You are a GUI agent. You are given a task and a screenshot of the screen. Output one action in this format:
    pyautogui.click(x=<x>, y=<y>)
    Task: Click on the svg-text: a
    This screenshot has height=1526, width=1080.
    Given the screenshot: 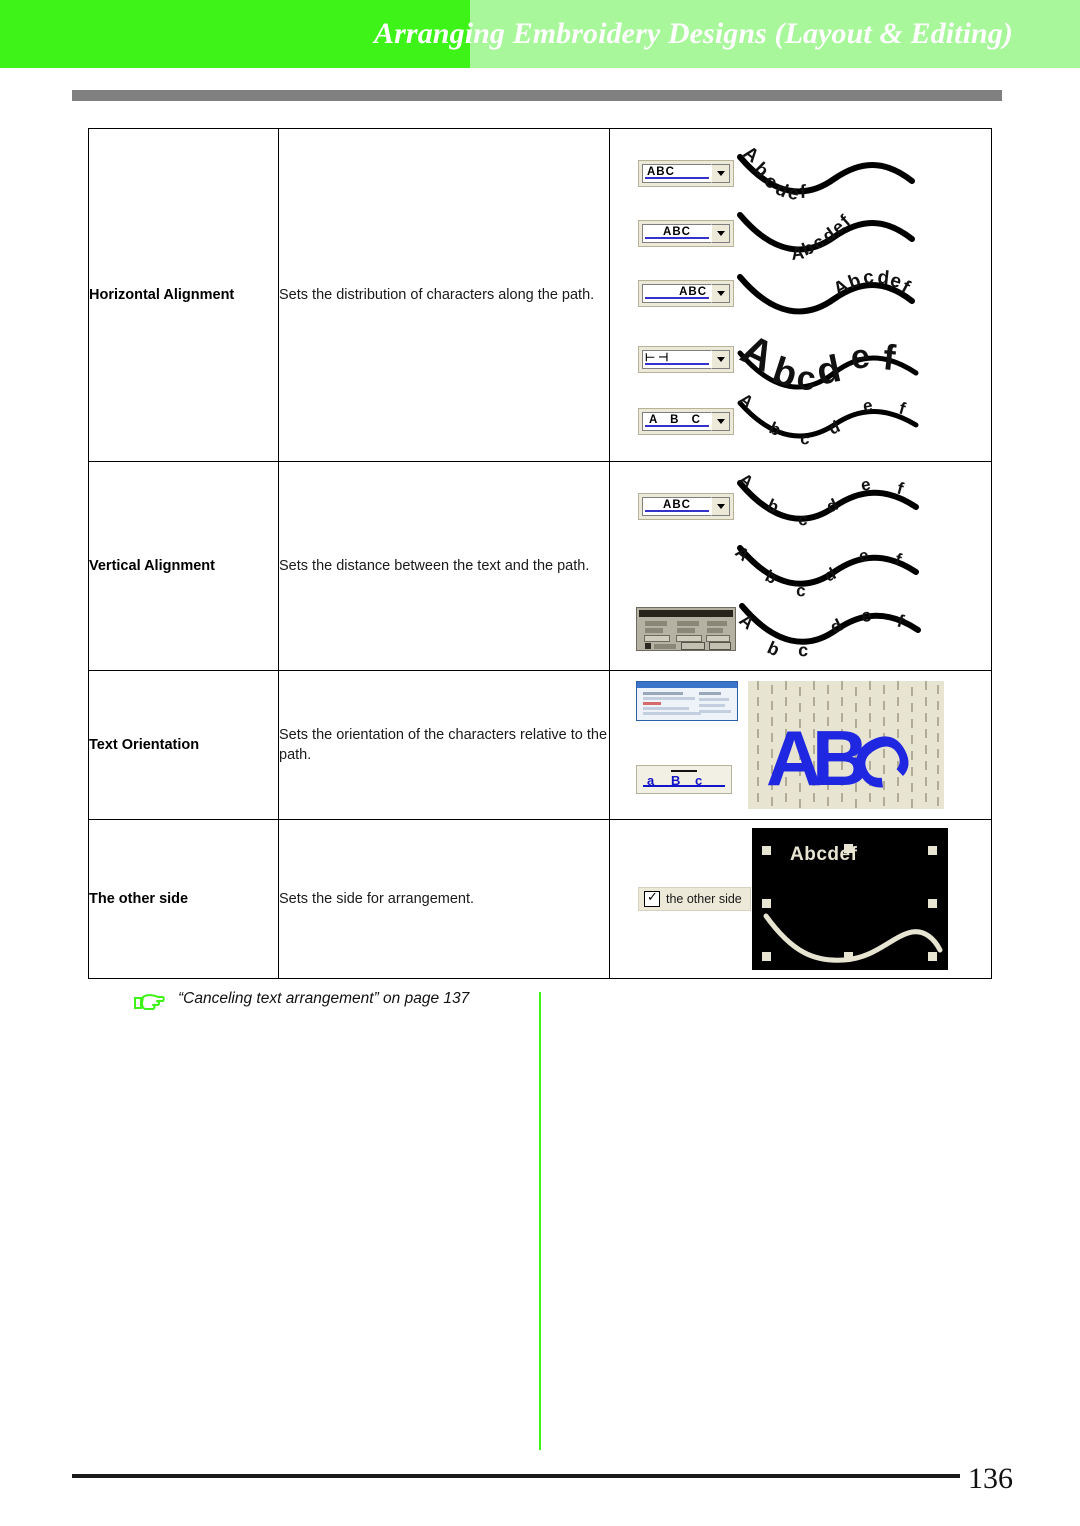 What is the action you would take?
    pyautogui.click(x=651, y=780)
    